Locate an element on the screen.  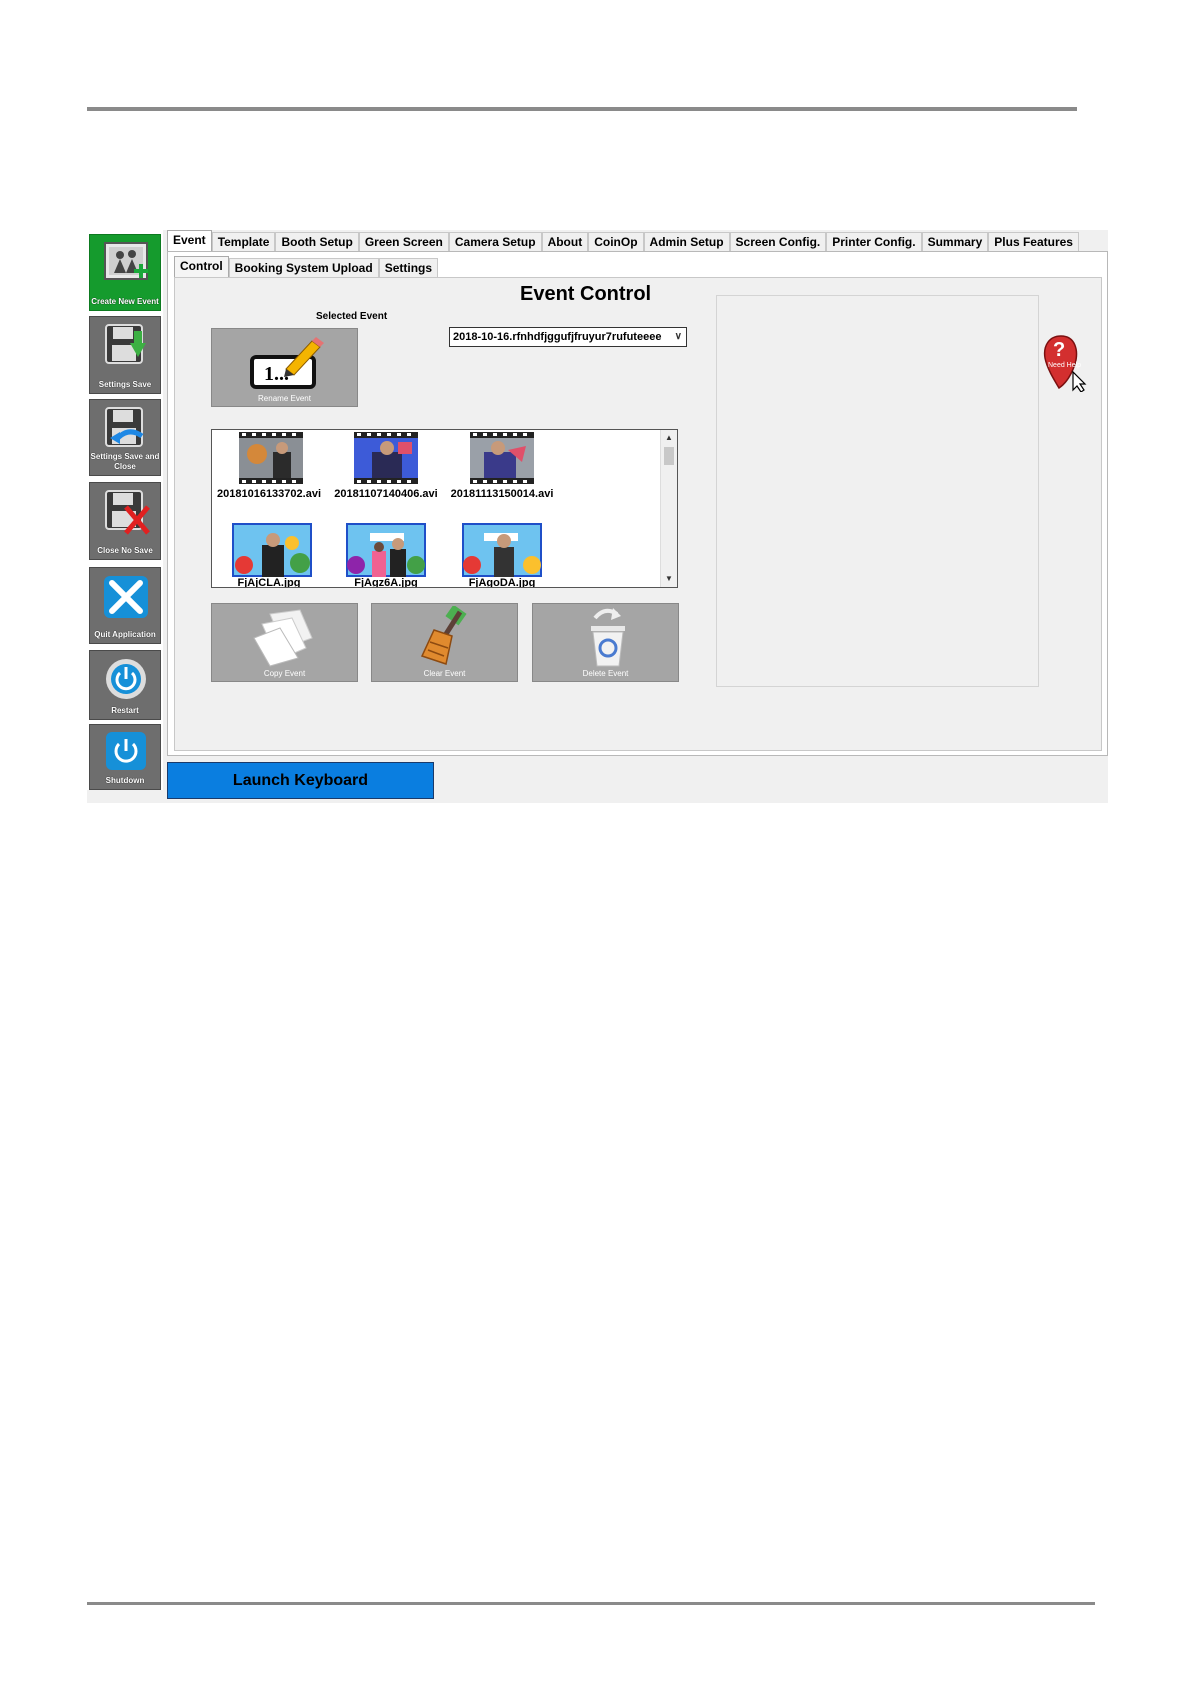
scroll-down-icon: ▼ is located at coordinates (669, 579).